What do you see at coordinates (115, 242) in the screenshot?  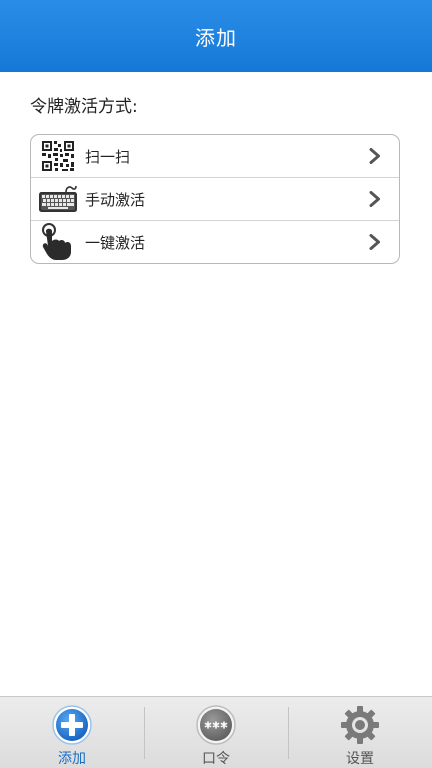 I see `menu-item-label: 一键激活` at bounding box center [115, 242].